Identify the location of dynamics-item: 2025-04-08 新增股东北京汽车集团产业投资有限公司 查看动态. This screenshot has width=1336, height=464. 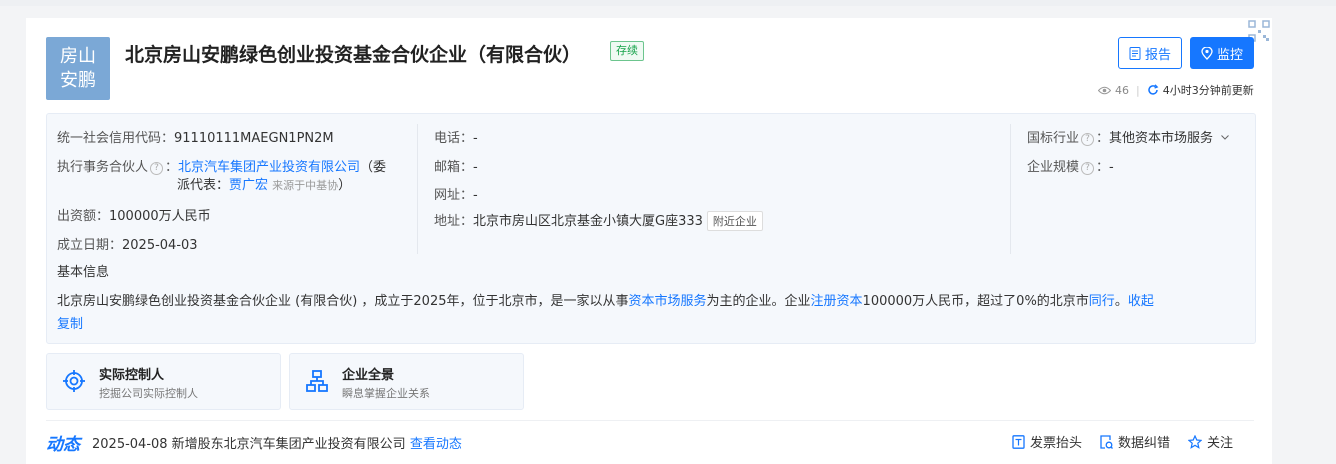
(277, 442).